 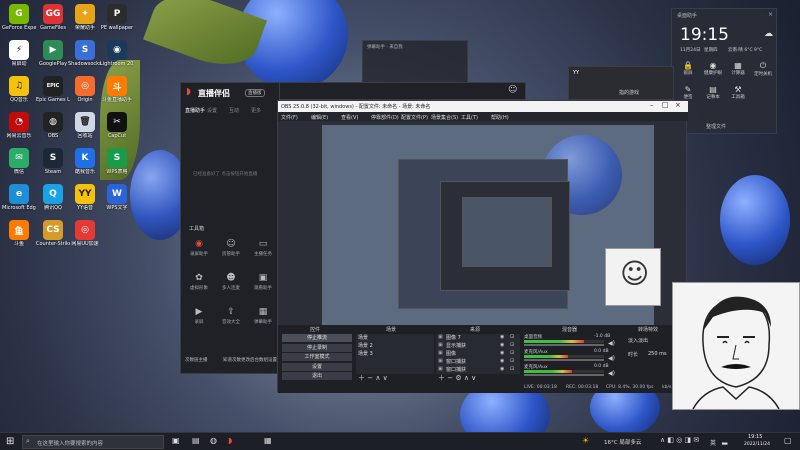 I want to click on search-box: ⌕ 在这里输入你要搜索的内容, so click(x=93, y=442).